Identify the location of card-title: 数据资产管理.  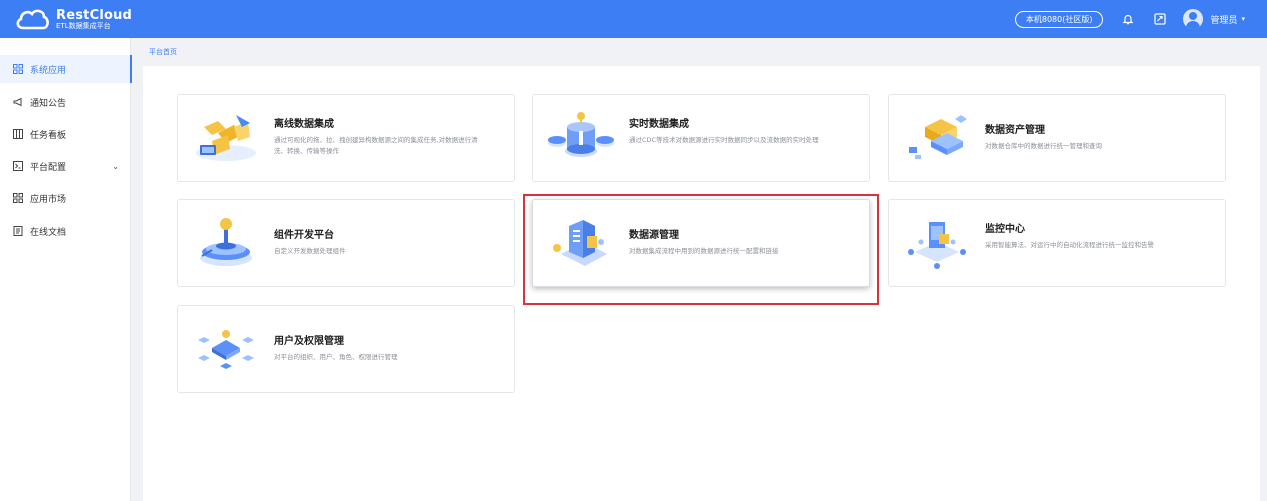
(1015, 130).